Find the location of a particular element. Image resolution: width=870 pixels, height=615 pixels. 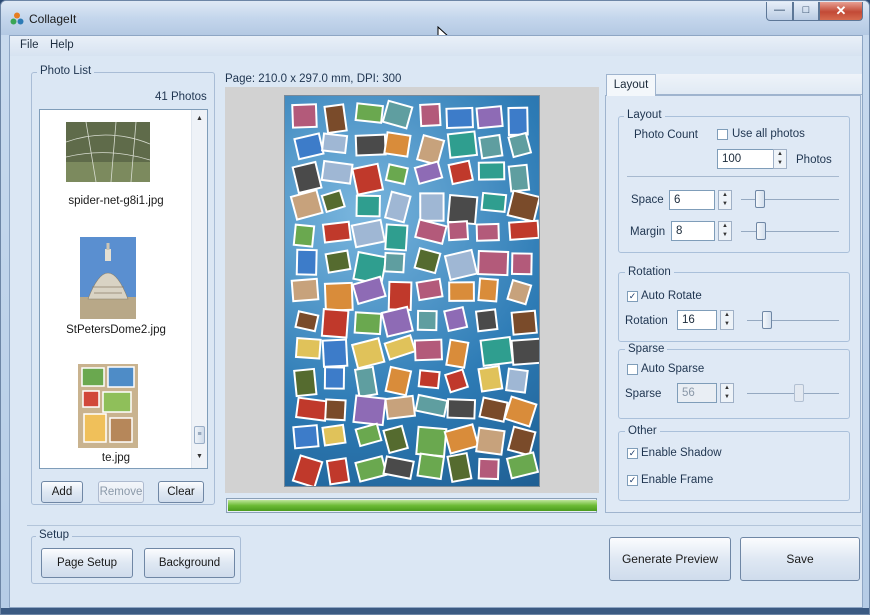

margin-slider-thumb is located at coordinates (761, 231).